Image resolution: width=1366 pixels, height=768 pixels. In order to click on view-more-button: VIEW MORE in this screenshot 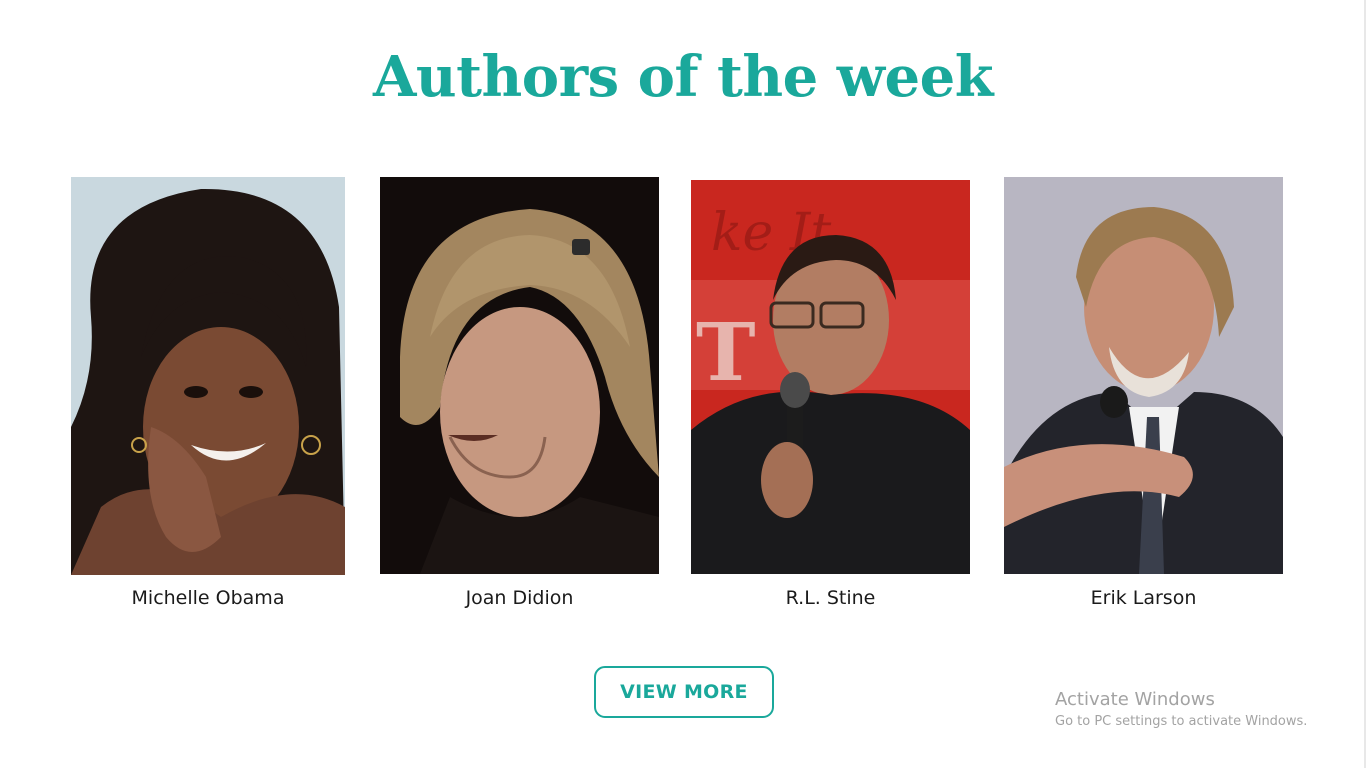, I will do `click(684, 692)`.